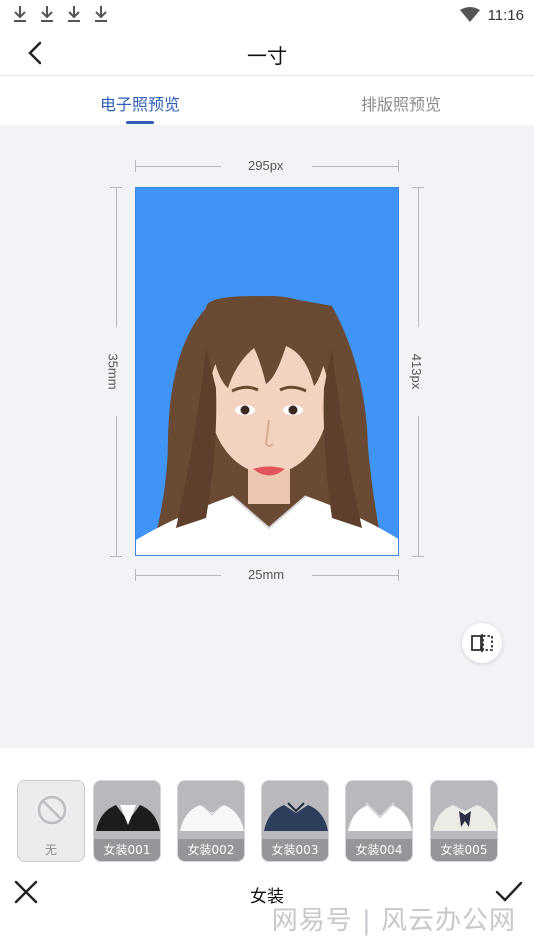  I want to click on split-compare-icon, so click(482, 643).